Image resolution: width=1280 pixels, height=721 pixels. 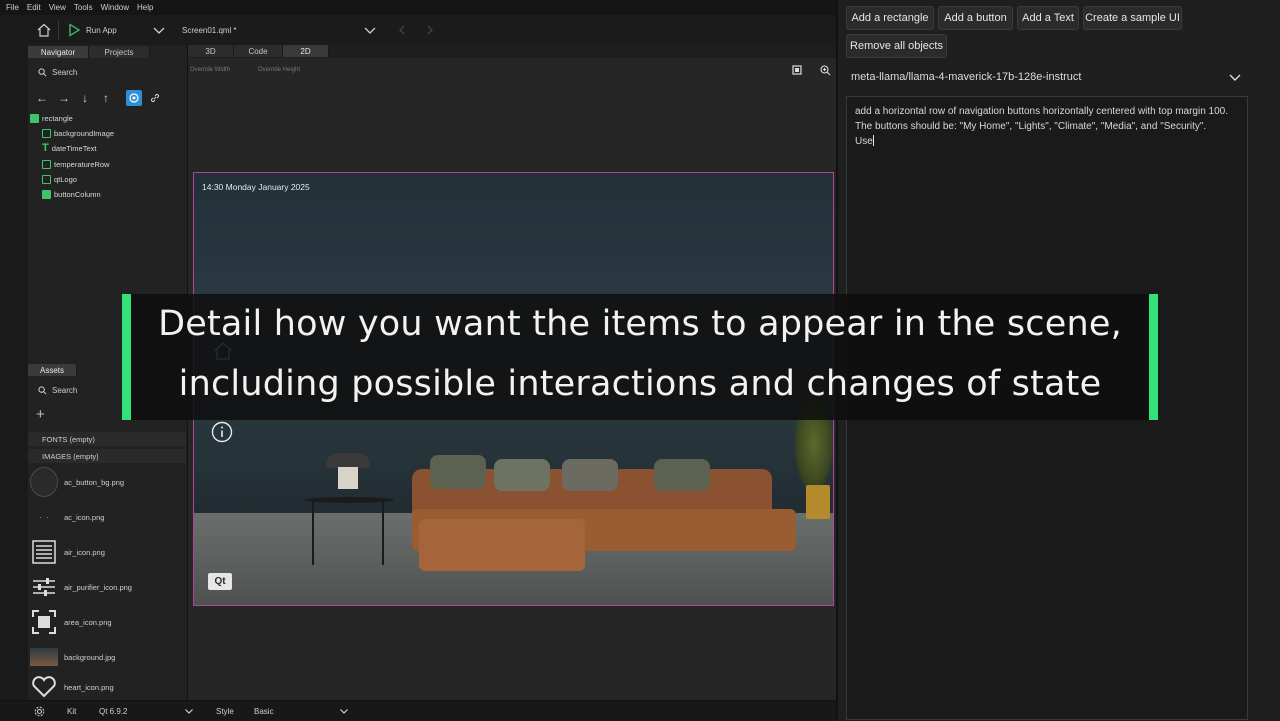 What do you see at coordinates (75, 164) in the screenshot?
I see `tree-item-temperaturerow: temperatureRow` at bounding box center [75, 164].